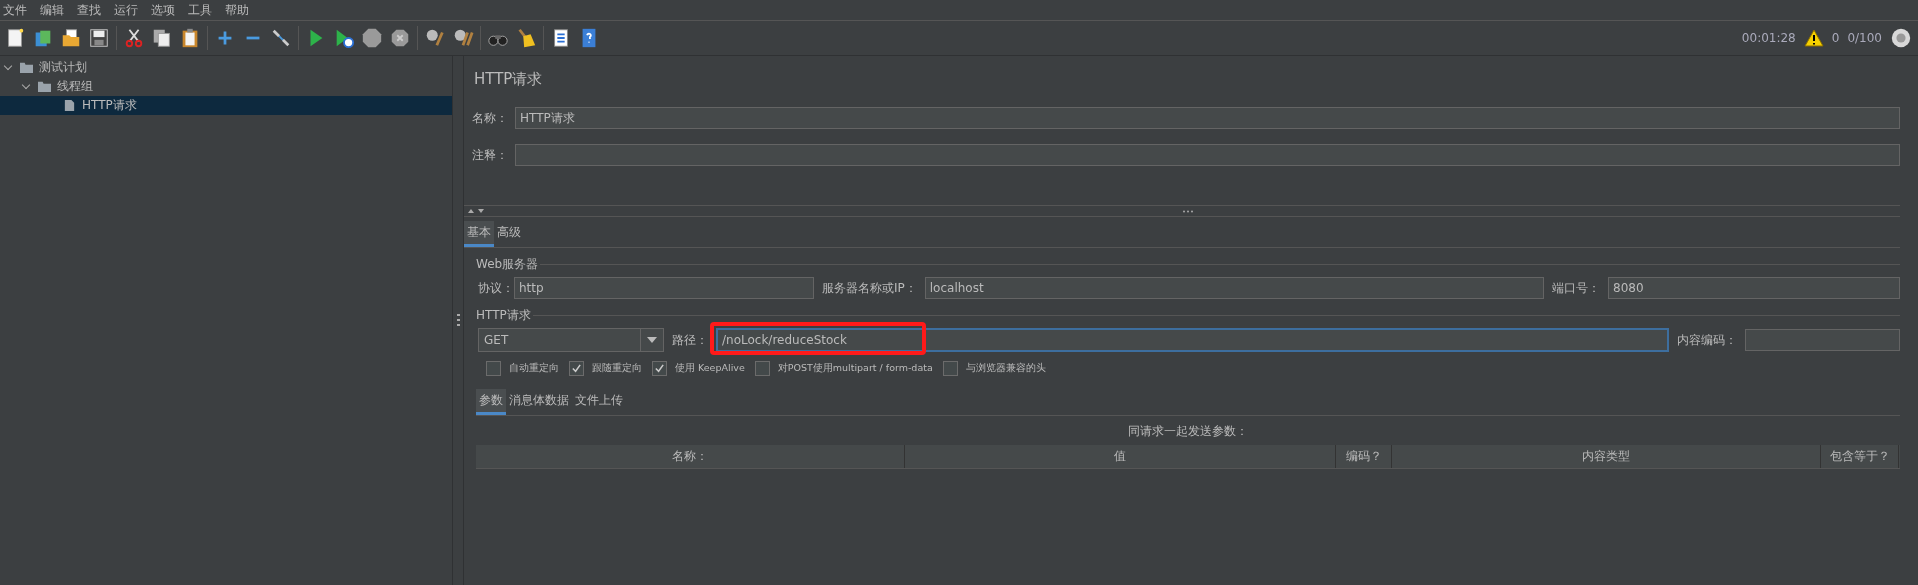  What do you see at coordinates (479, 234) in the screenshot?
I see `tab: 基本` at bounding box center [479, 234].